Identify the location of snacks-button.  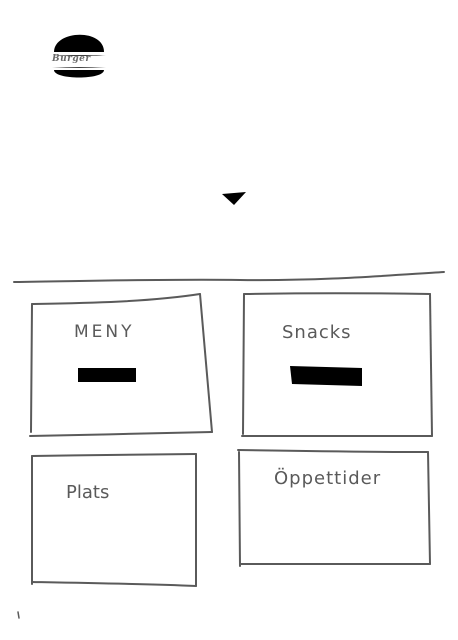
(328, 379).